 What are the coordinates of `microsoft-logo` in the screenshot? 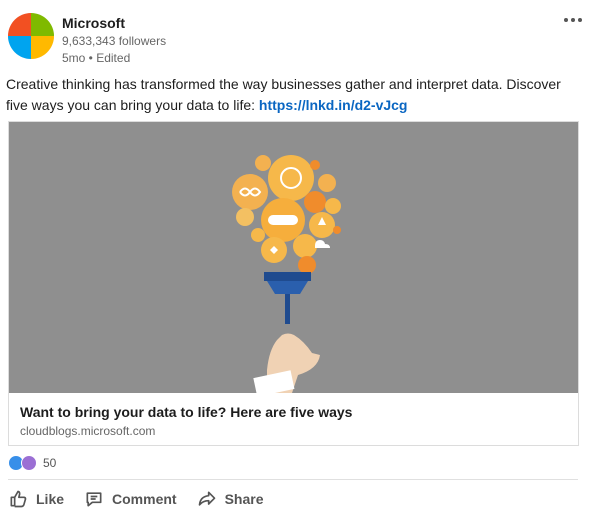 It's located at (31, 36).